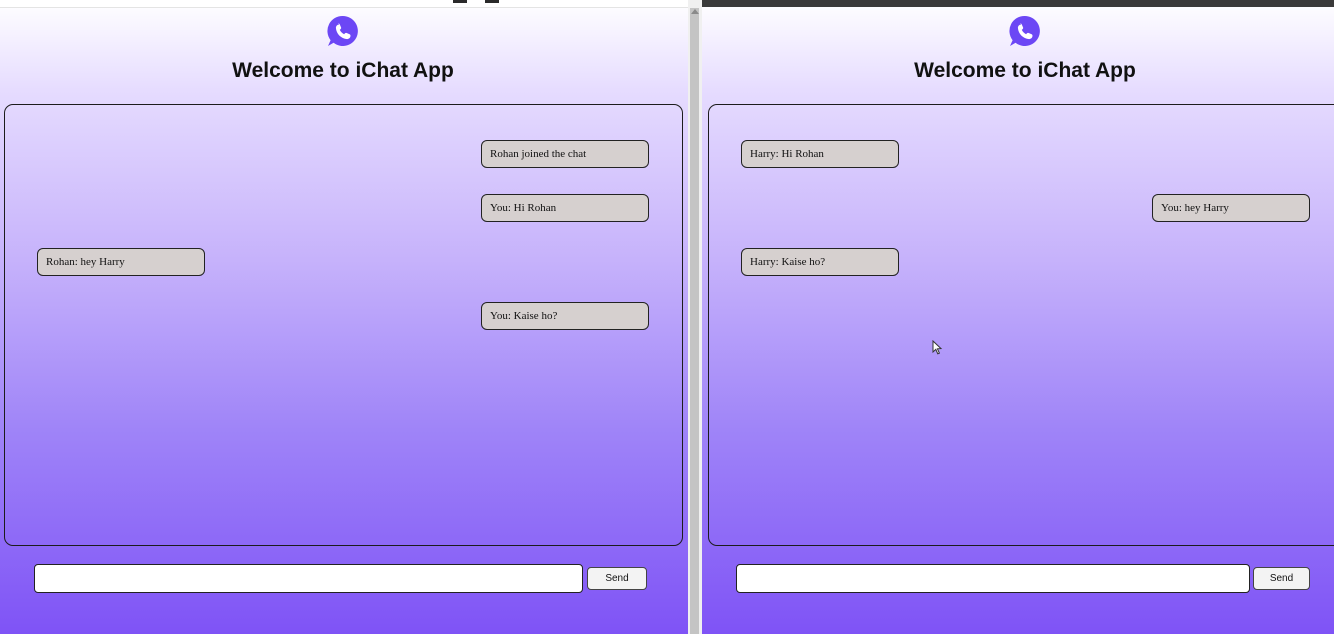  What do you see at coordinates (937, 347) in the screenshot?
I see `mouse-cursor-icon` at bounding box center [937, 347].